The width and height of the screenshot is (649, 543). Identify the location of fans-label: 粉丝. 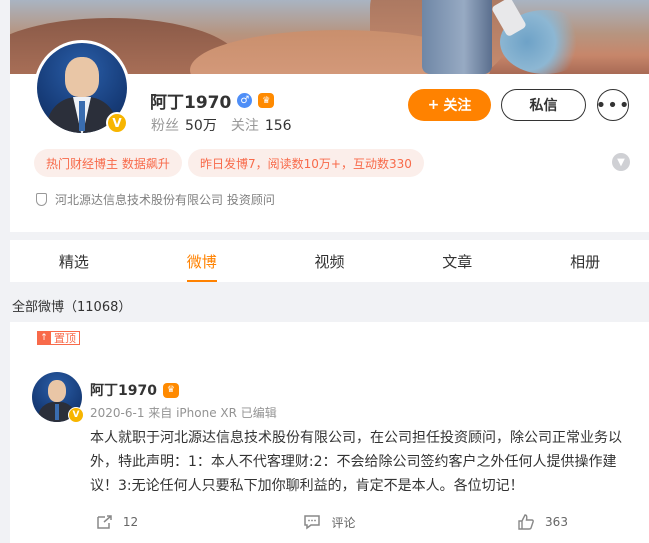
(165, 126).